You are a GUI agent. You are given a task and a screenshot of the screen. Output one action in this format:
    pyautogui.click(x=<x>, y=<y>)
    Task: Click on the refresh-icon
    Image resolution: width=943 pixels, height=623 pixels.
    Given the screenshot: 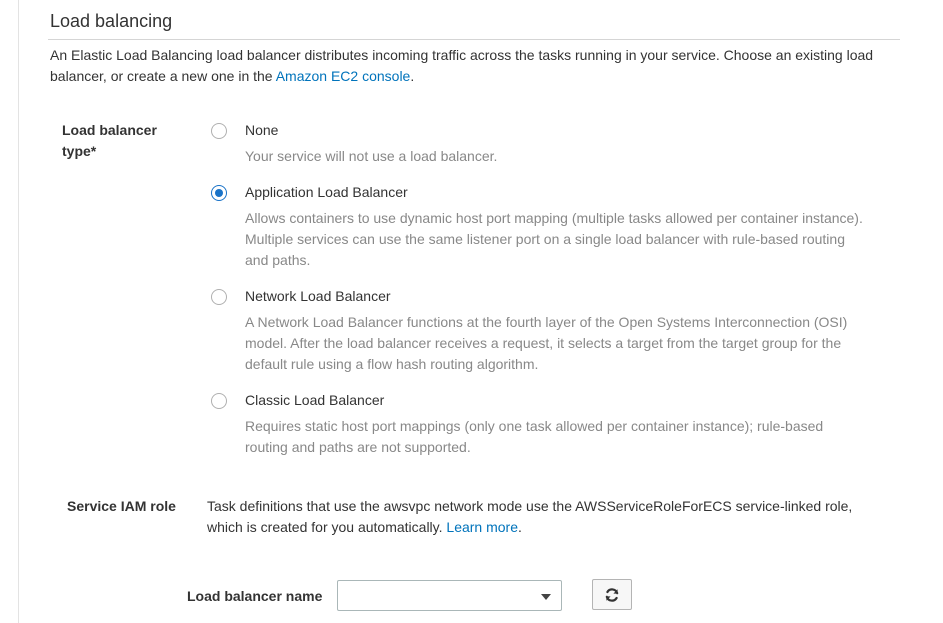 What is the action you would take?
    pyautogui.click(x=612, y=594)
    